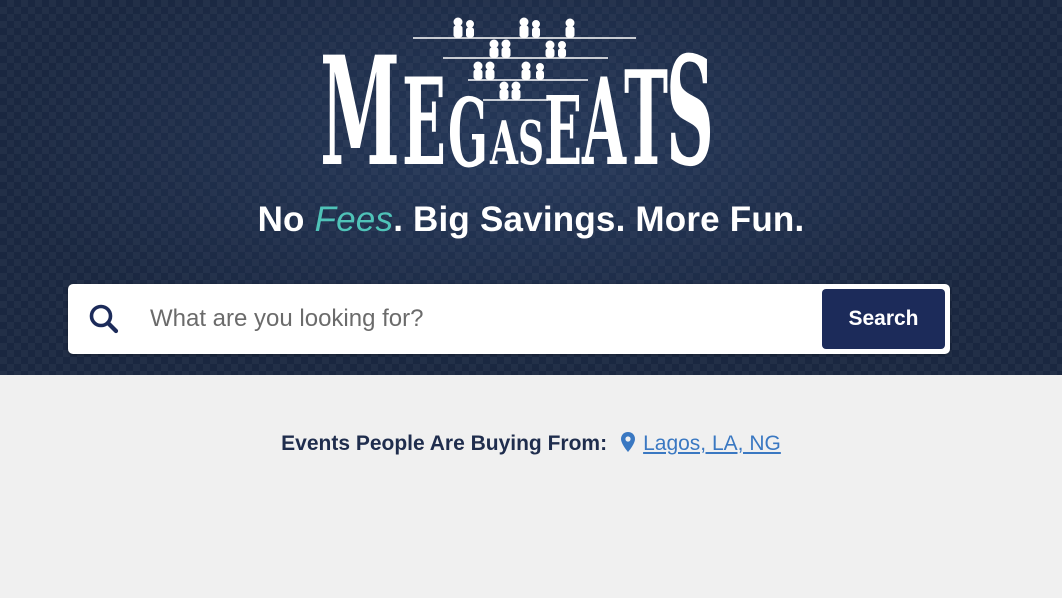  What do you see at coordinates (599, 219) in the screenshot?
I see `tagline-suffix: . Big Savings. More Fun.` at bounding box center [599, 219].